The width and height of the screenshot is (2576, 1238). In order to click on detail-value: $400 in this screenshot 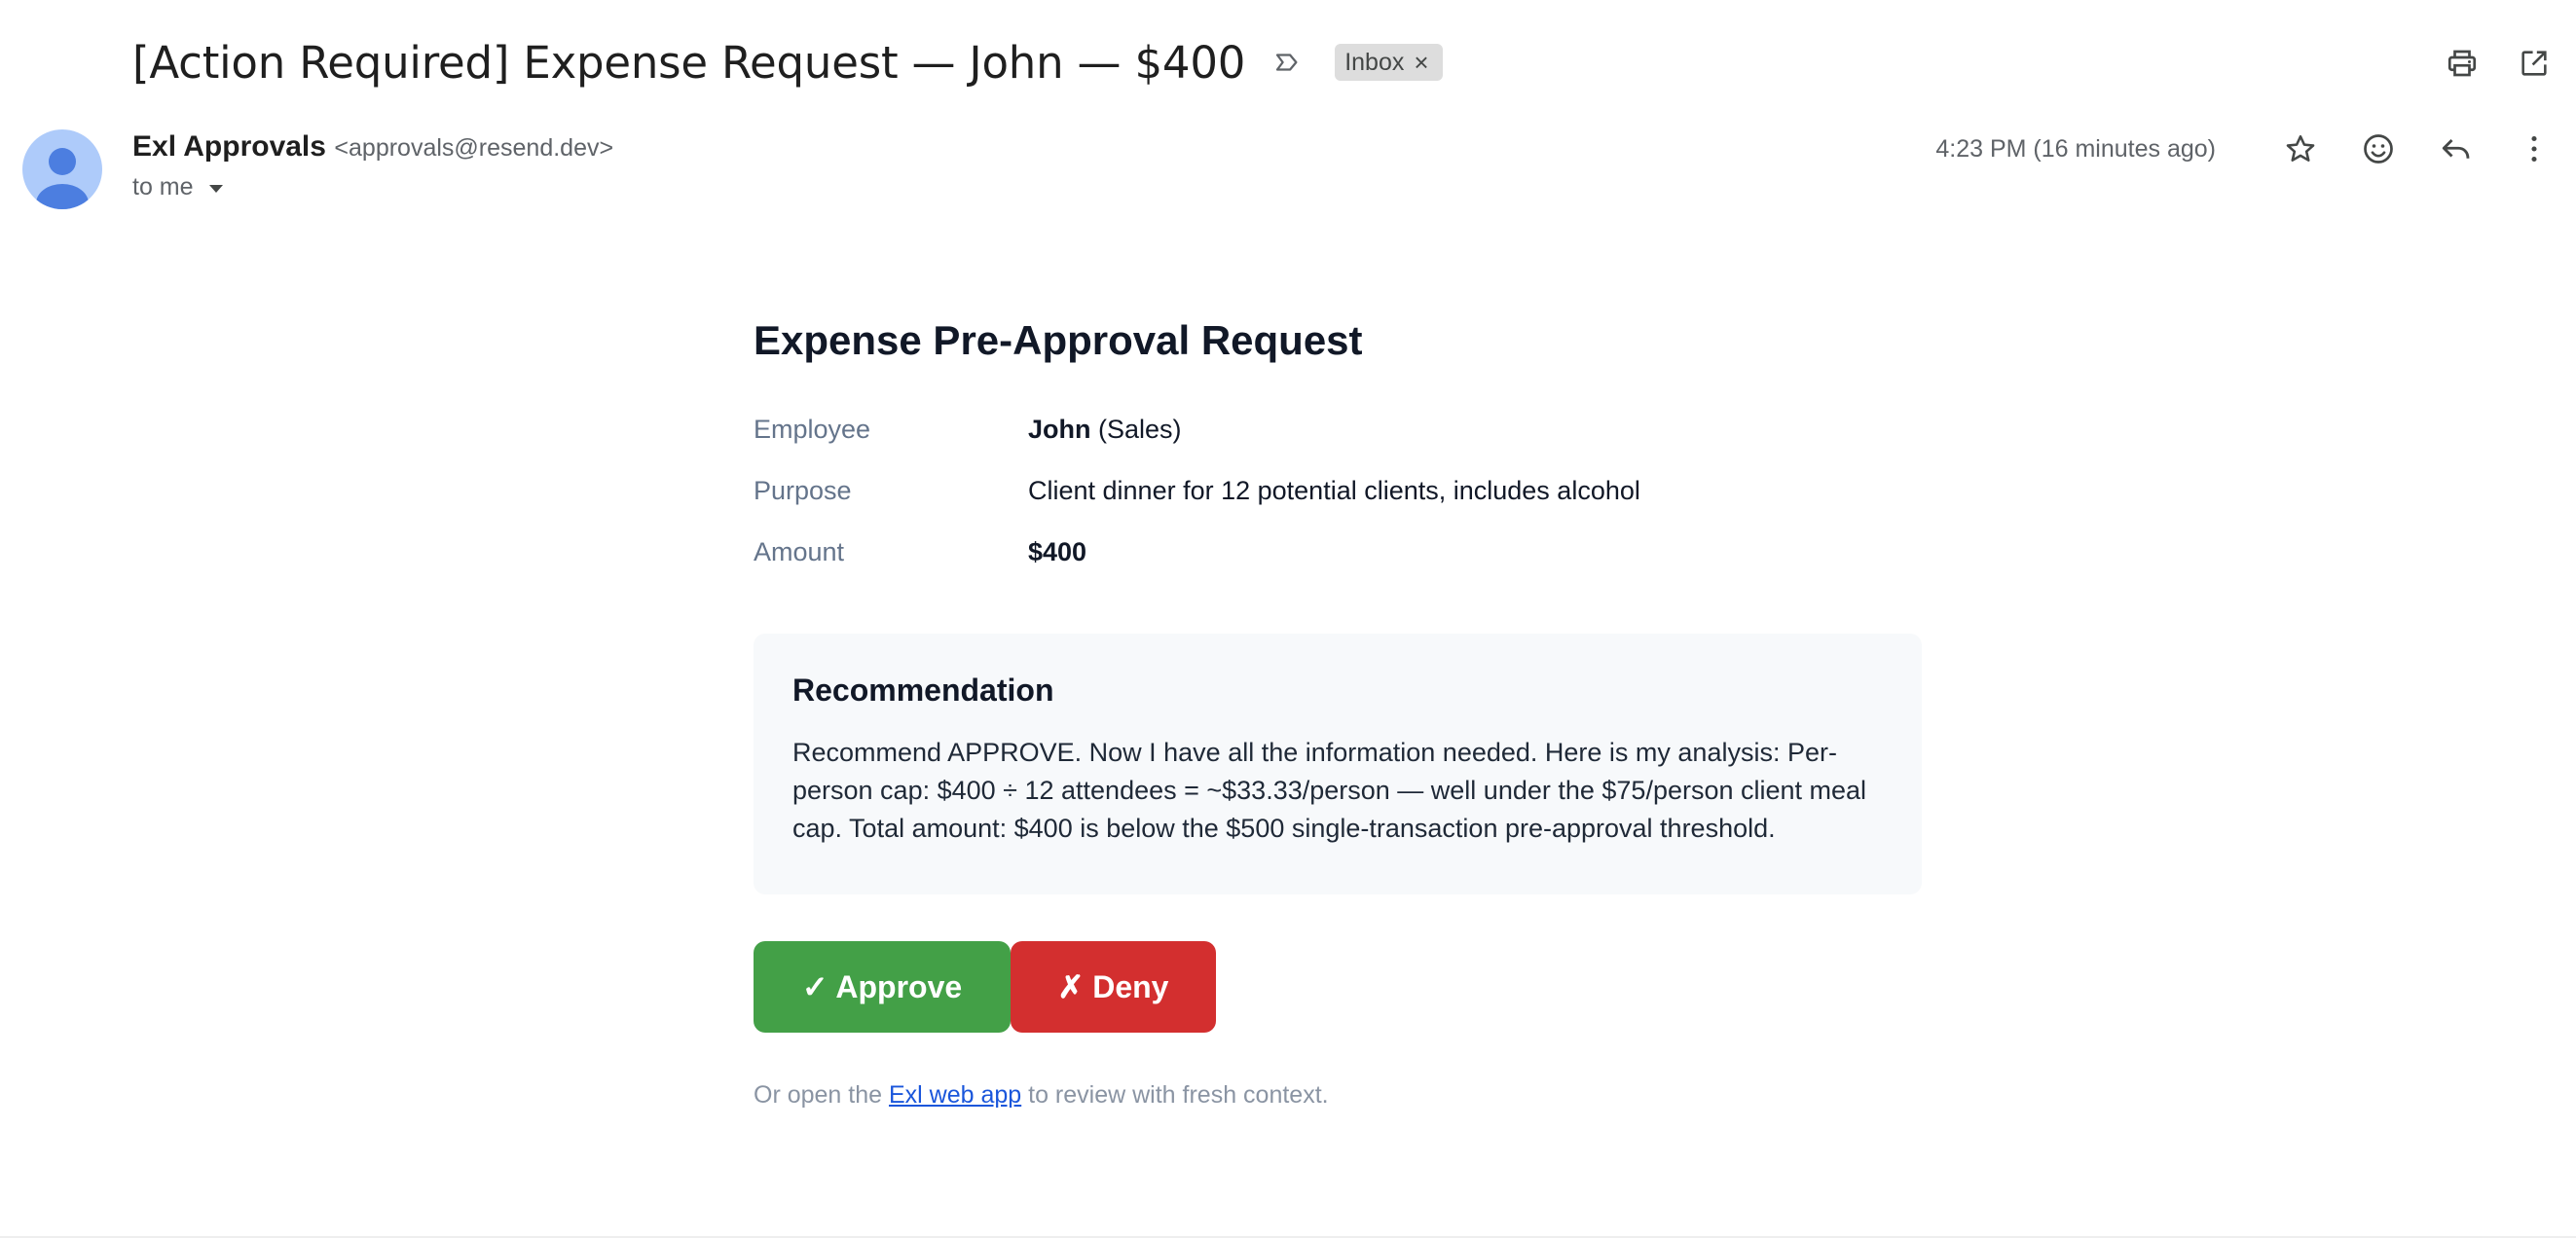, I will do `click(1057, 552)`.